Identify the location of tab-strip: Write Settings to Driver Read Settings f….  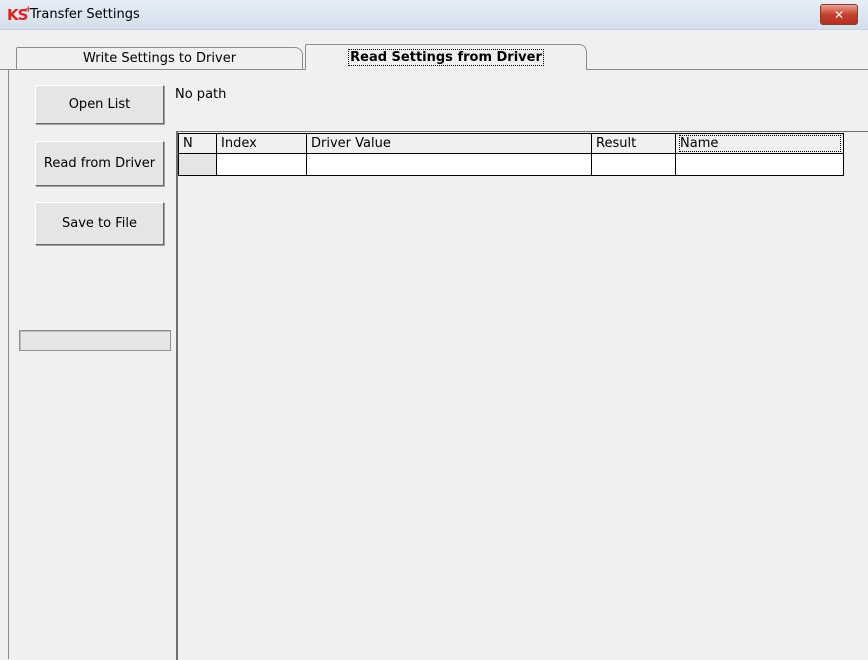
(438, 57).